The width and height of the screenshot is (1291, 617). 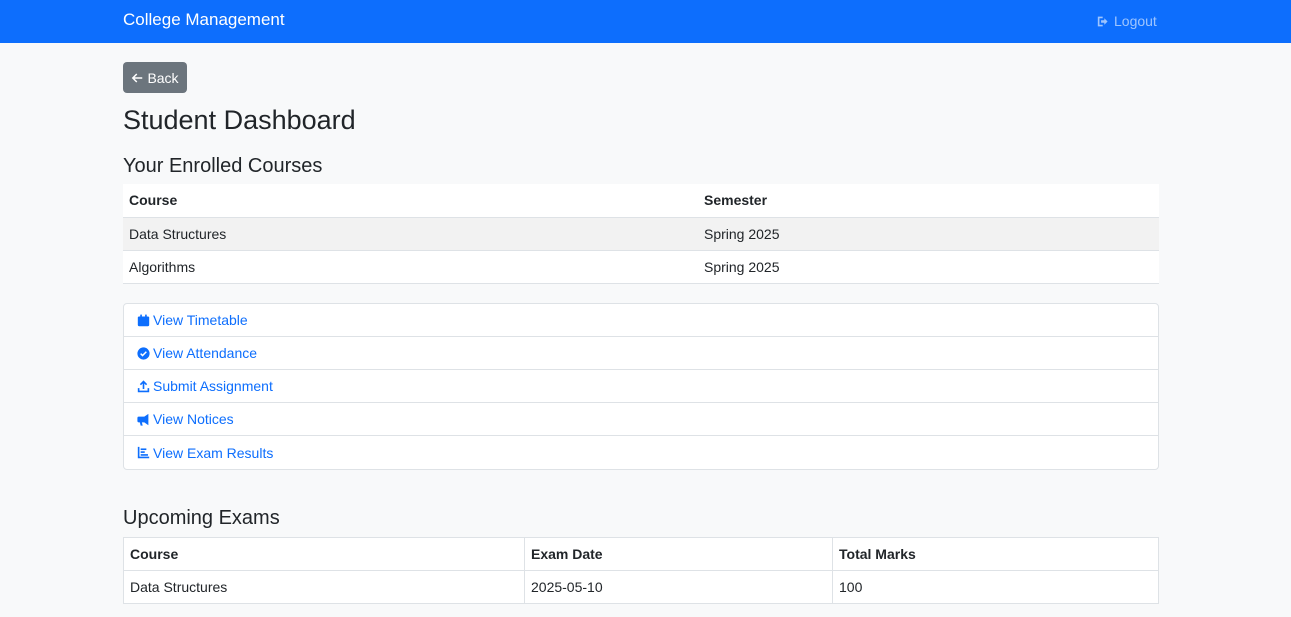 What do you see at coordinates (223, 166) in the screenshot?
I see `enrolled-courses-title: Your Enrolled Courses` at bounding box center [223, 166].